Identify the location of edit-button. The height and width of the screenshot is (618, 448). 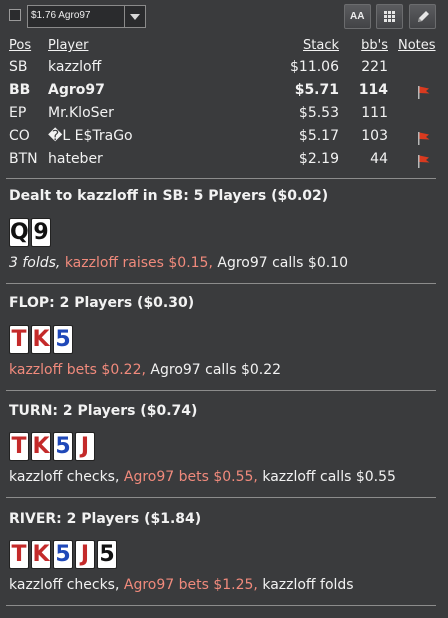
(422, 16).